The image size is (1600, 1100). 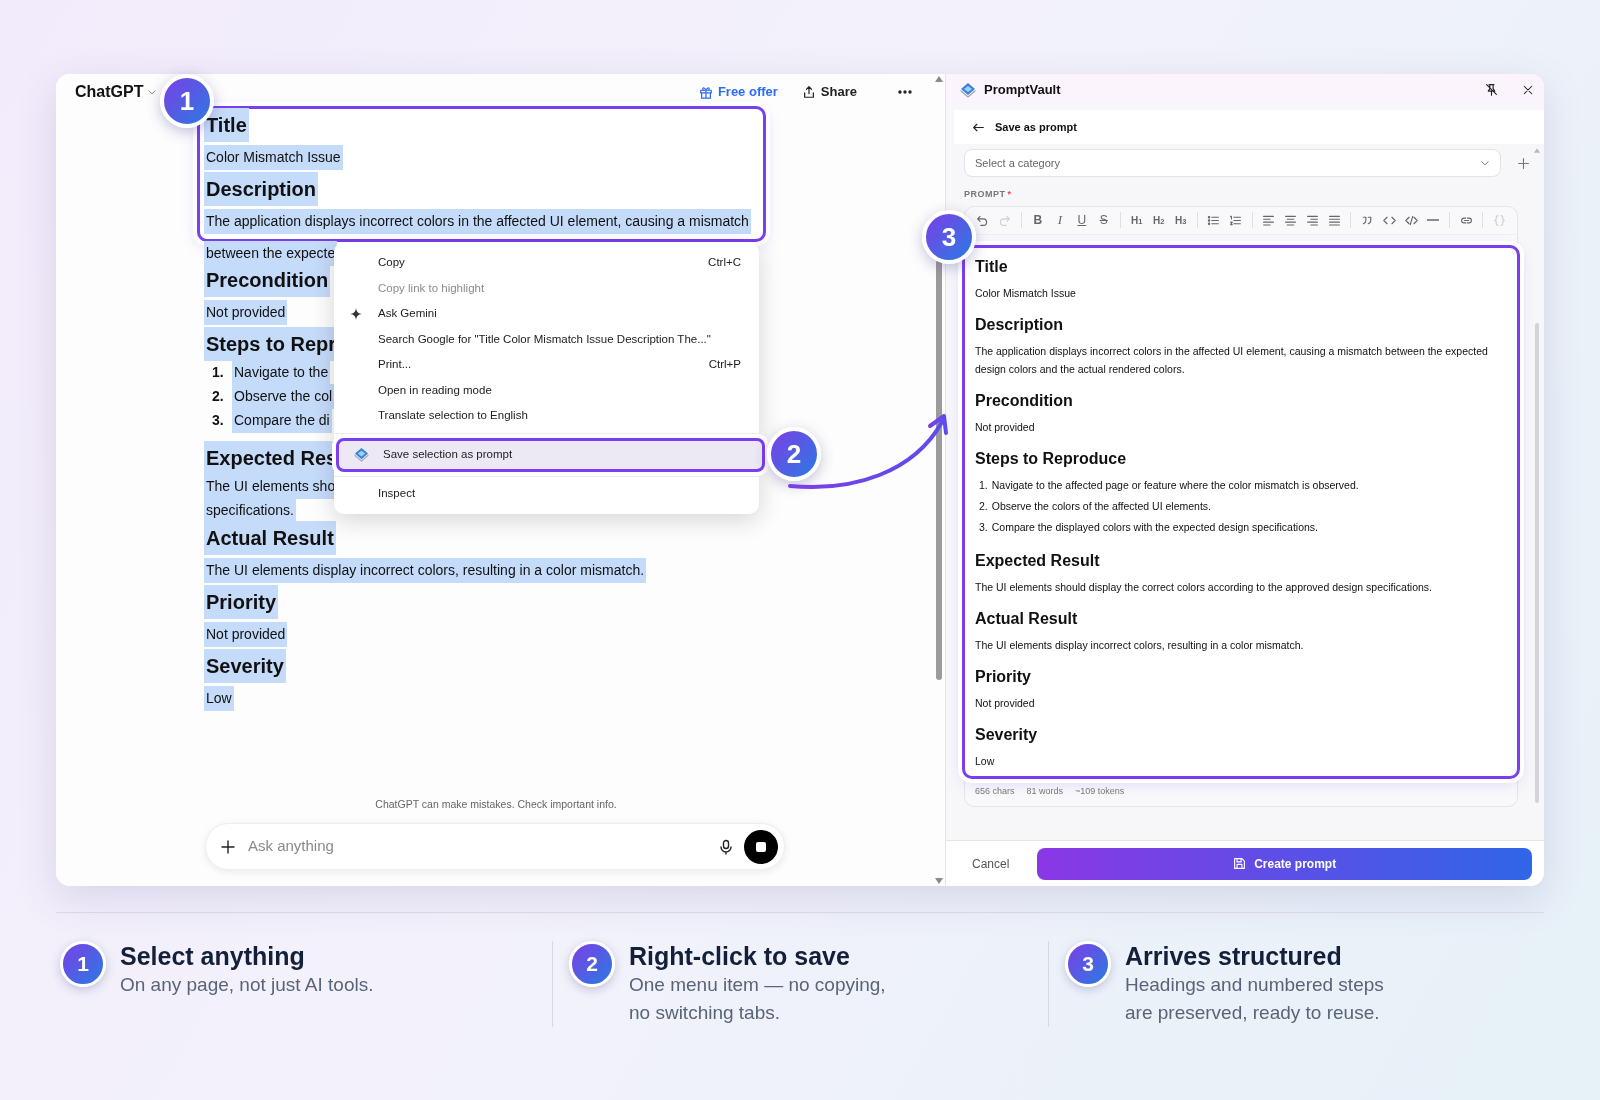 I want to click on underline-button: U, so click(x=1081, y=220).